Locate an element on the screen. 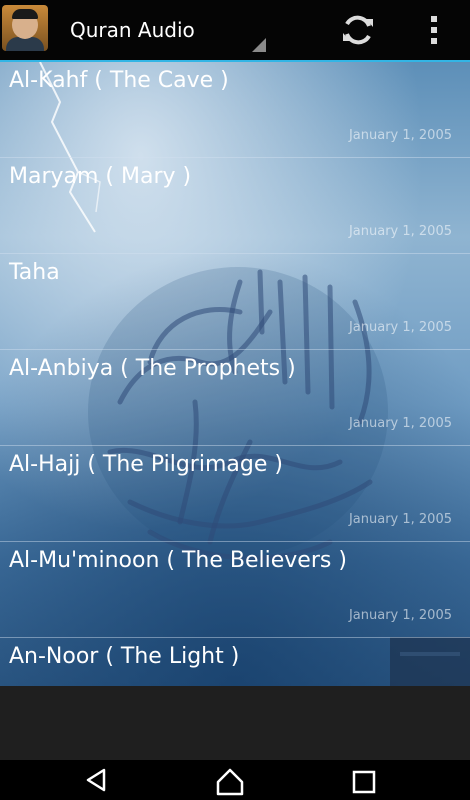 This screenshot has width=470, height=800. dropdown-triangle-icon is located at coordinates (259, 45).